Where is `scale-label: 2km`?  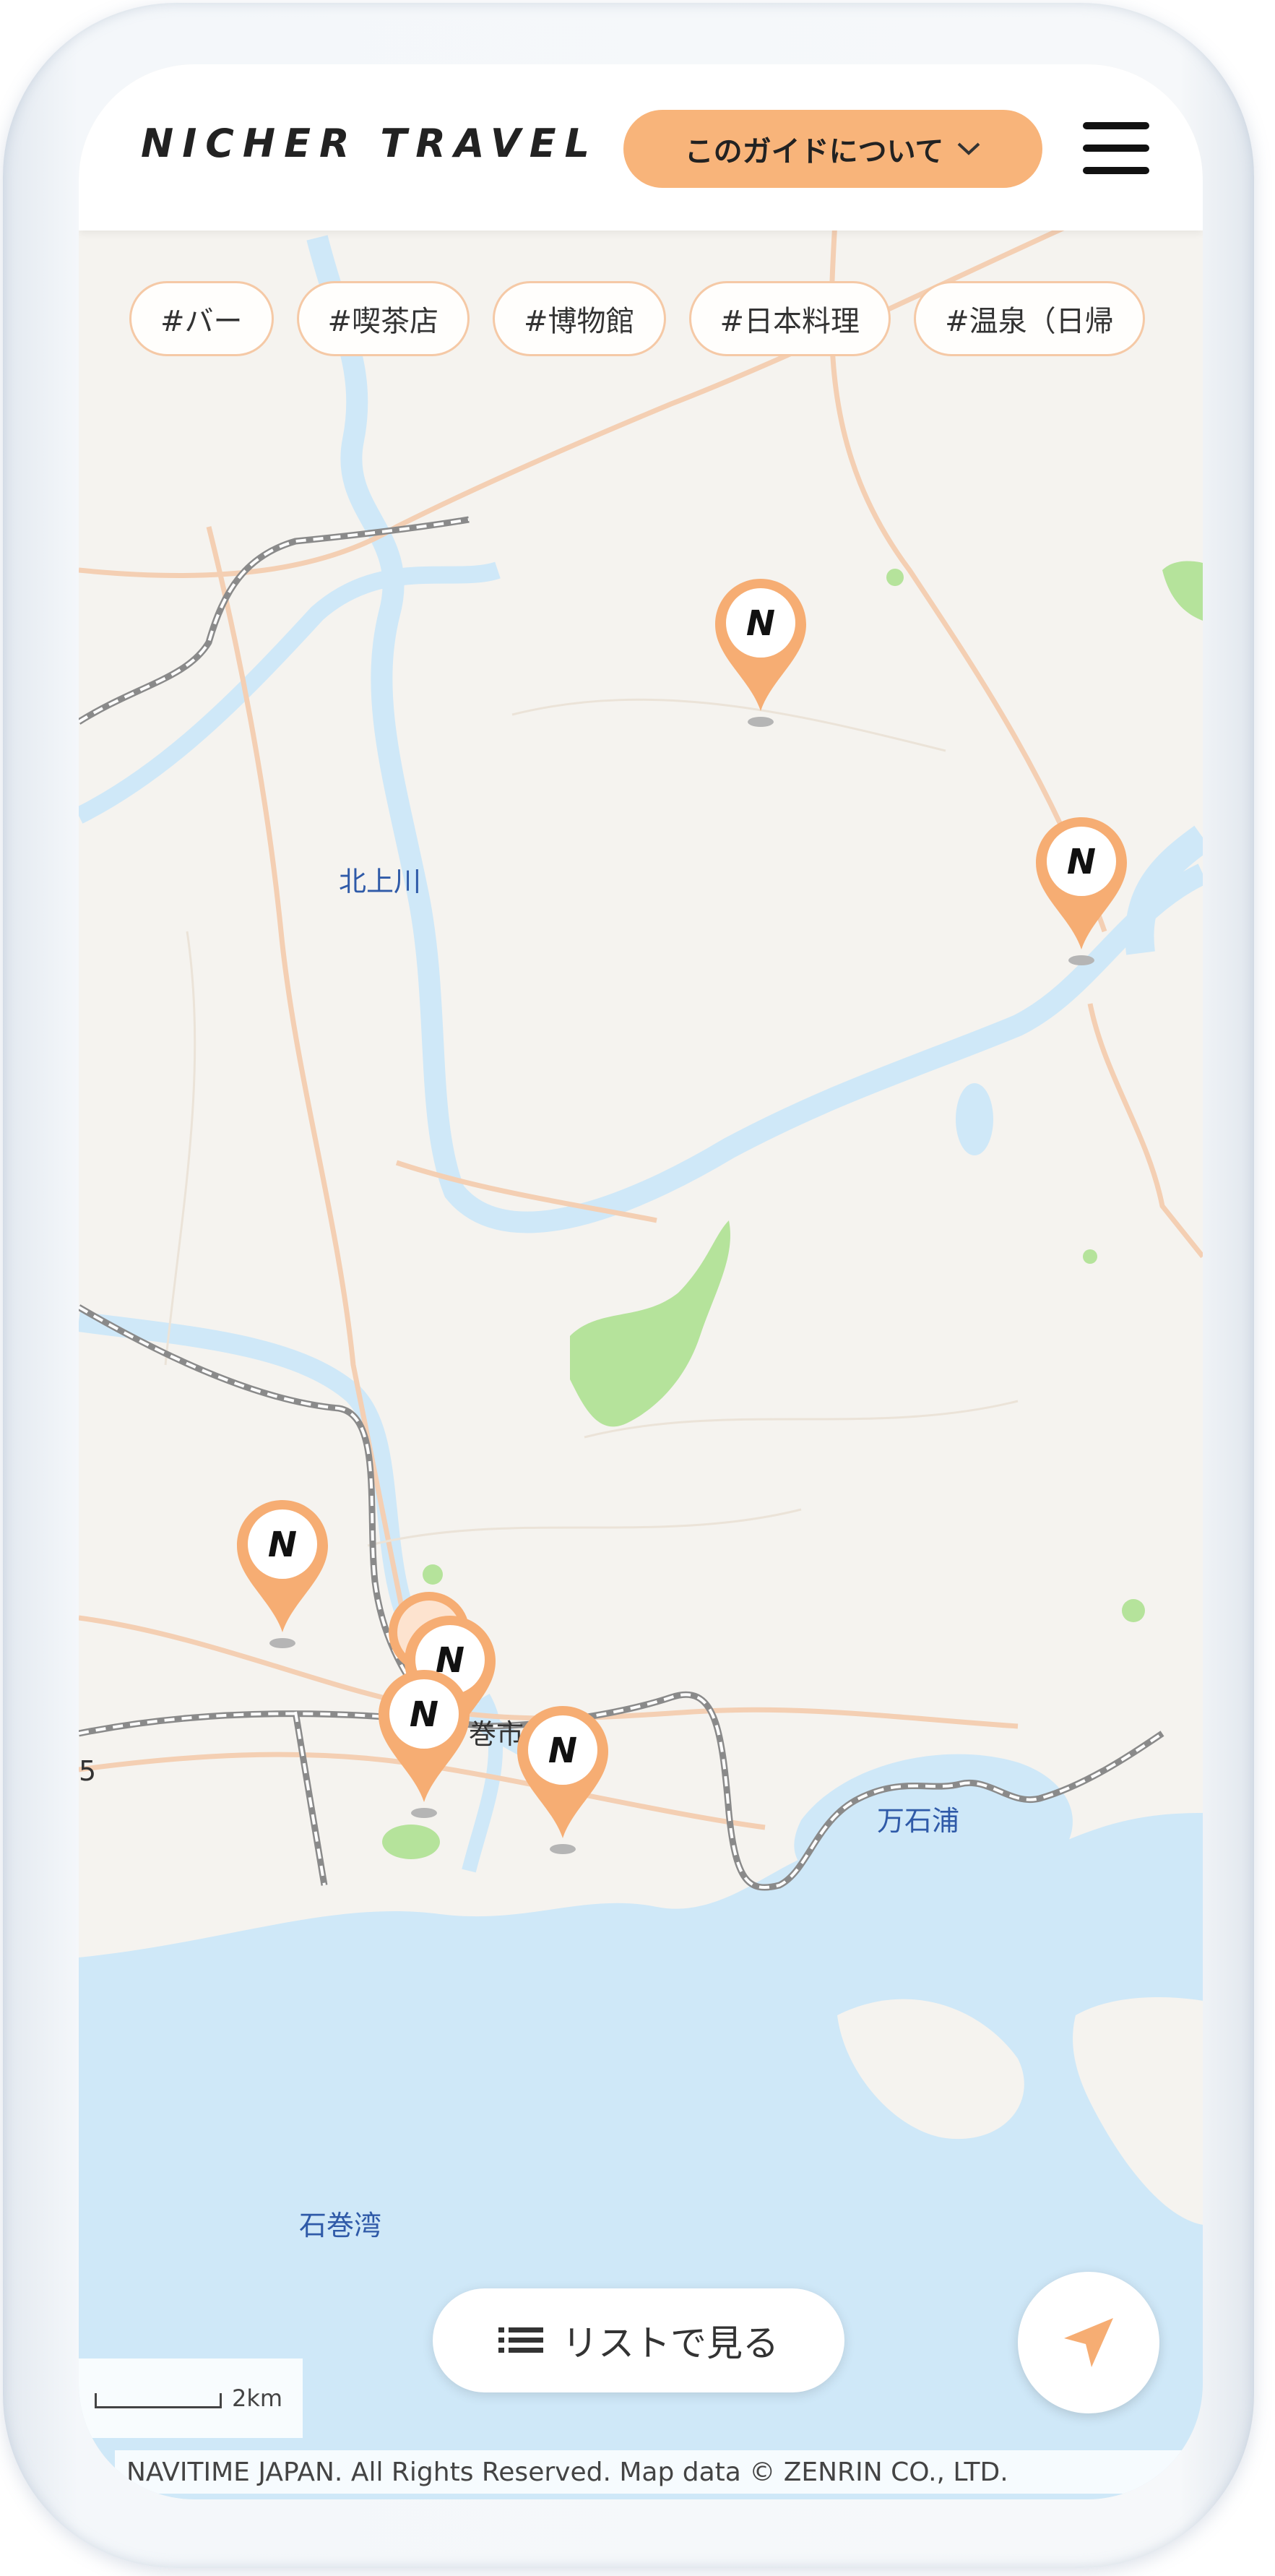 scale-label: 2km is located at coordinates (257, 2398).